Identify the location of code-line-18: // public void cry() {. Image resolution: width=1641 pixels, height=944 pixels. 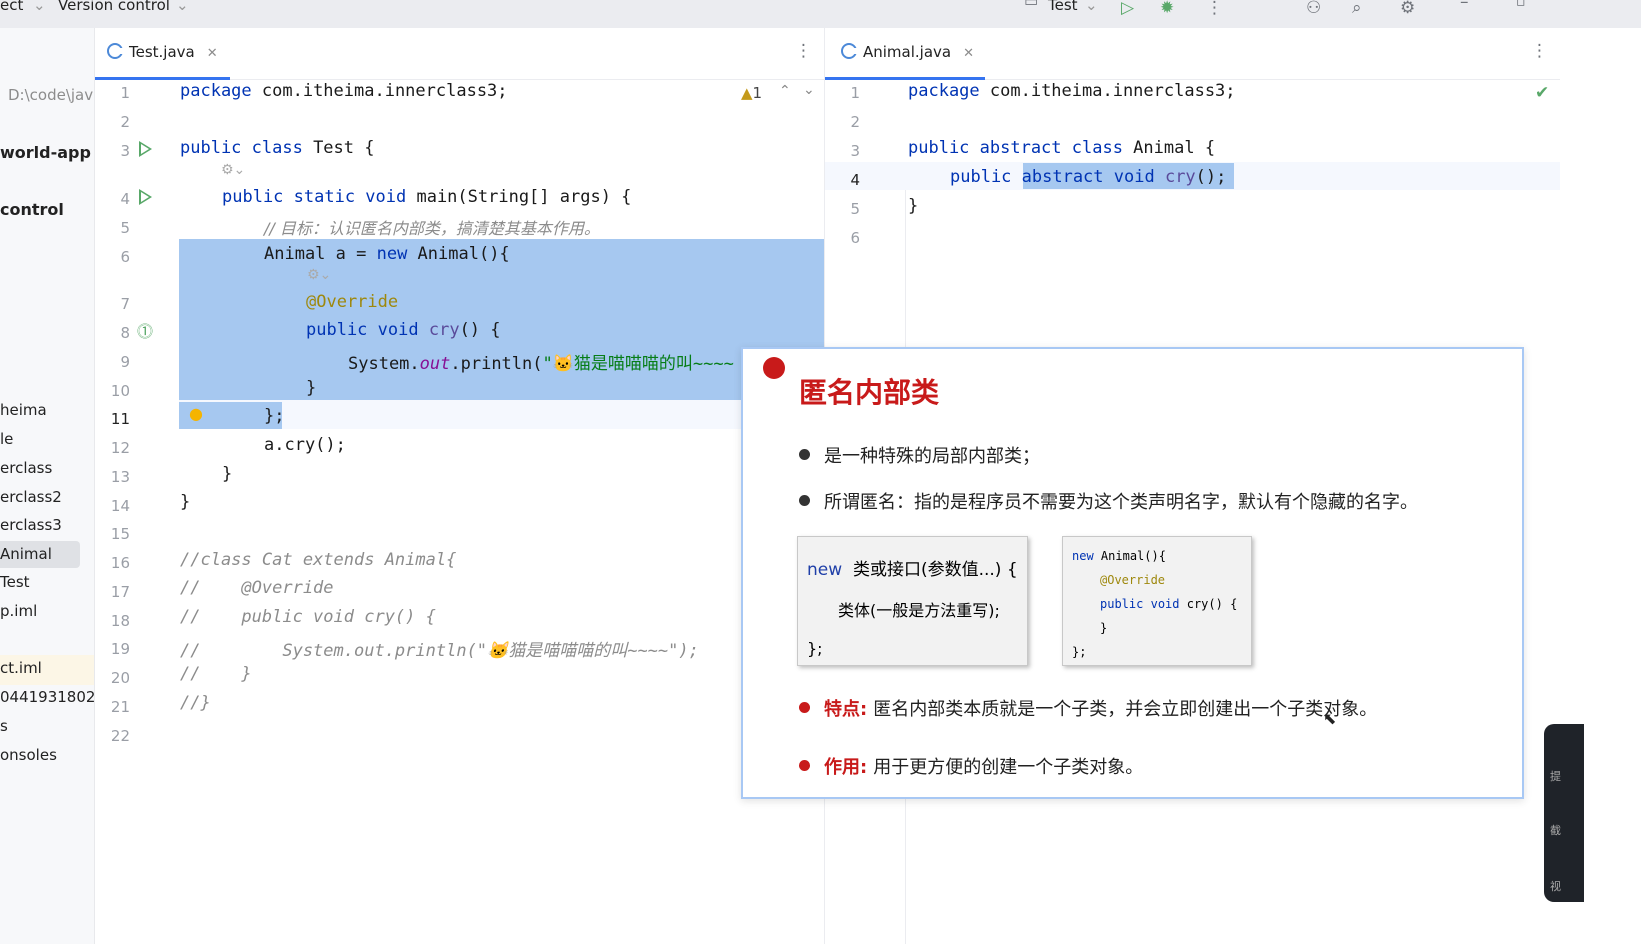
(308, 617).